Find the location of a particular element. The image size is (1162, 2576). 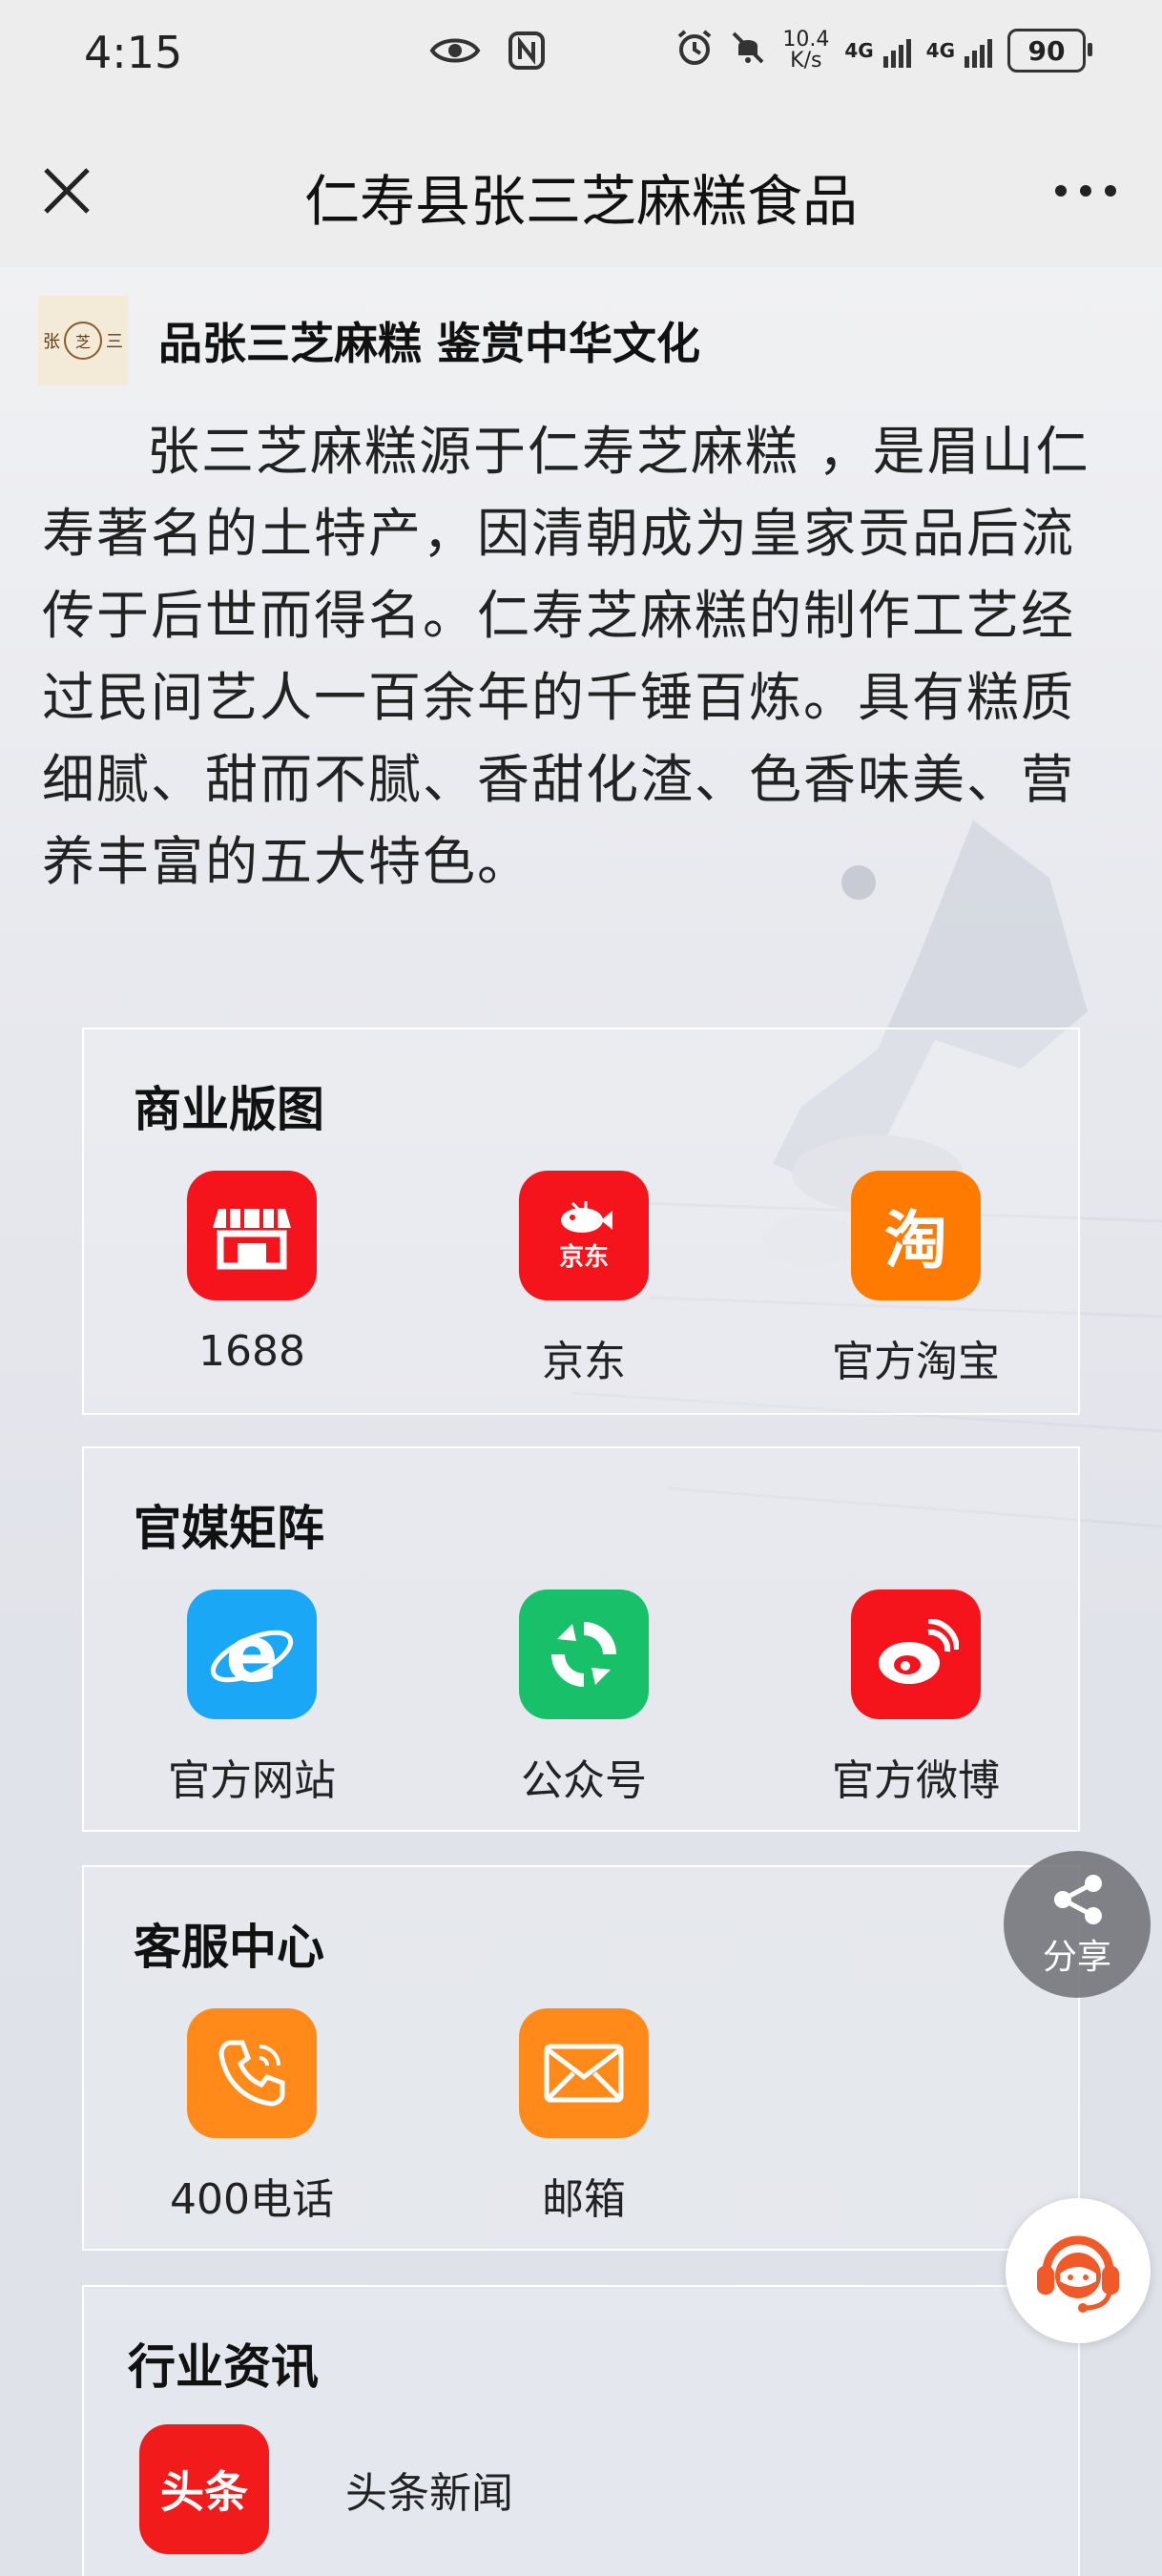

link-1688-label: 1688 is located at coordinates (251, 1351).